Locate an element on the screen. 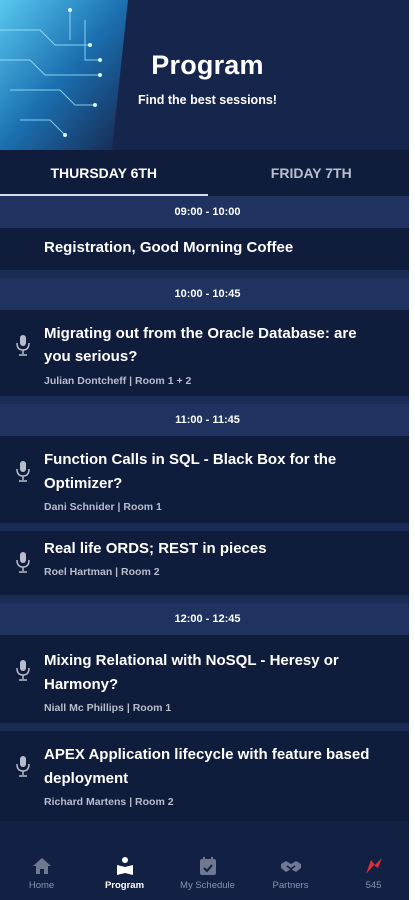 This screenshot has width=415, height=900. nav-program: Program is located at coordinates (124, 872).